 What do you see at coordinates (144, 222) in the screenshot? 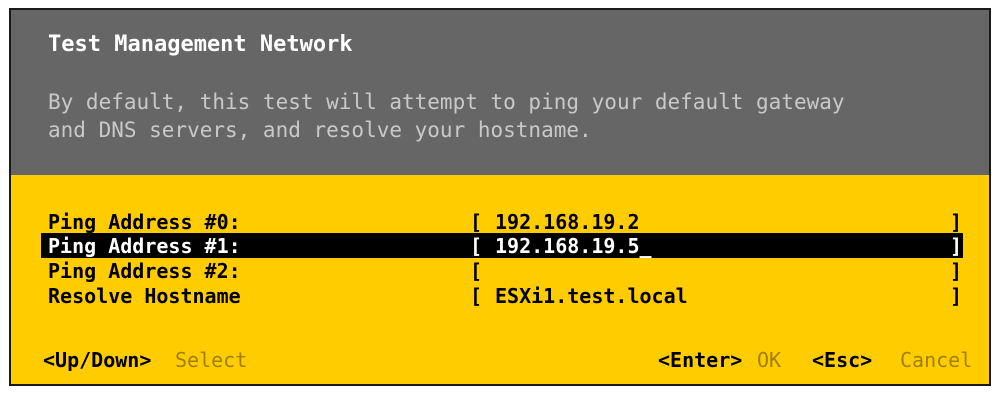
I see `field-label: Ping Address #0:` at bounding box center [144, 222].